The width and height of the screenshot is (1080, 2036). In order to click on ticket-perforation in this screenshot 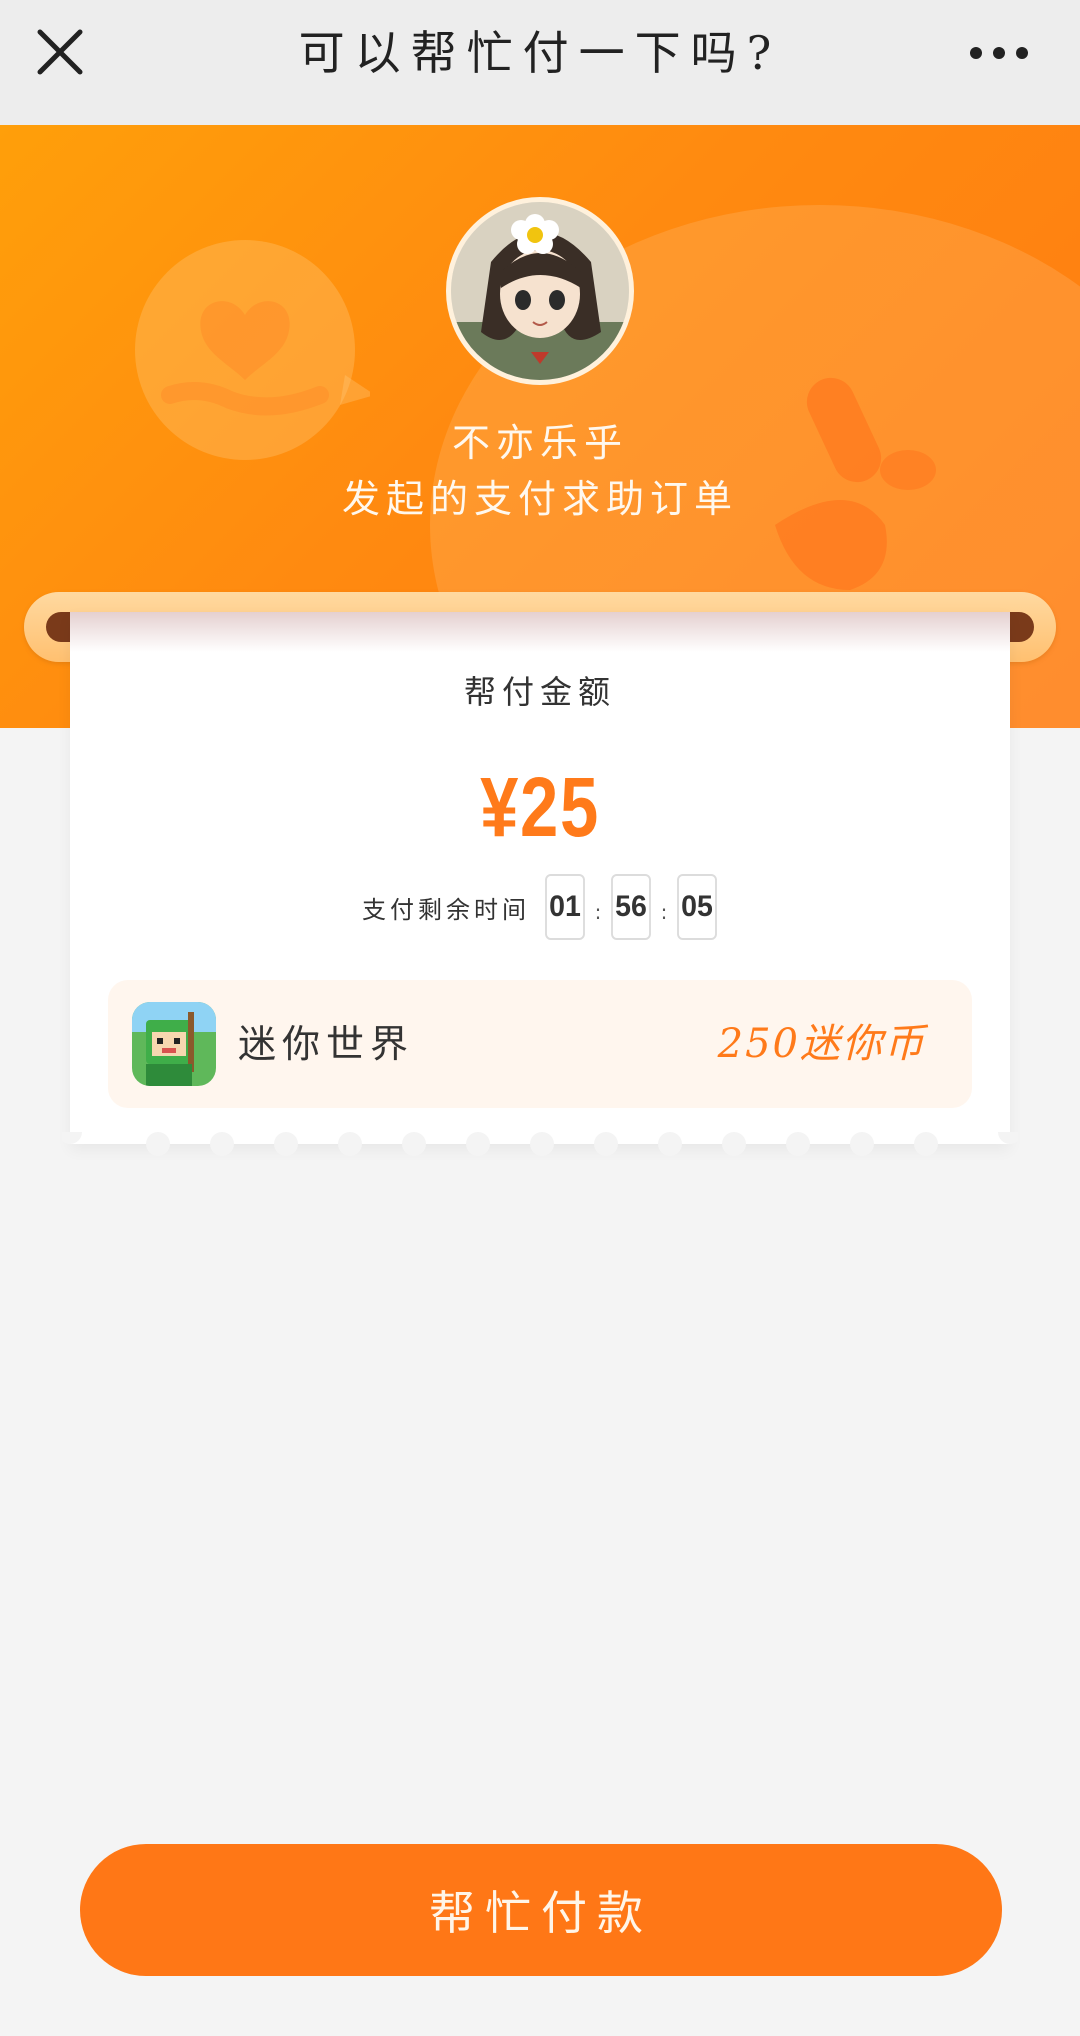, I will do `click(540, 1138)`.